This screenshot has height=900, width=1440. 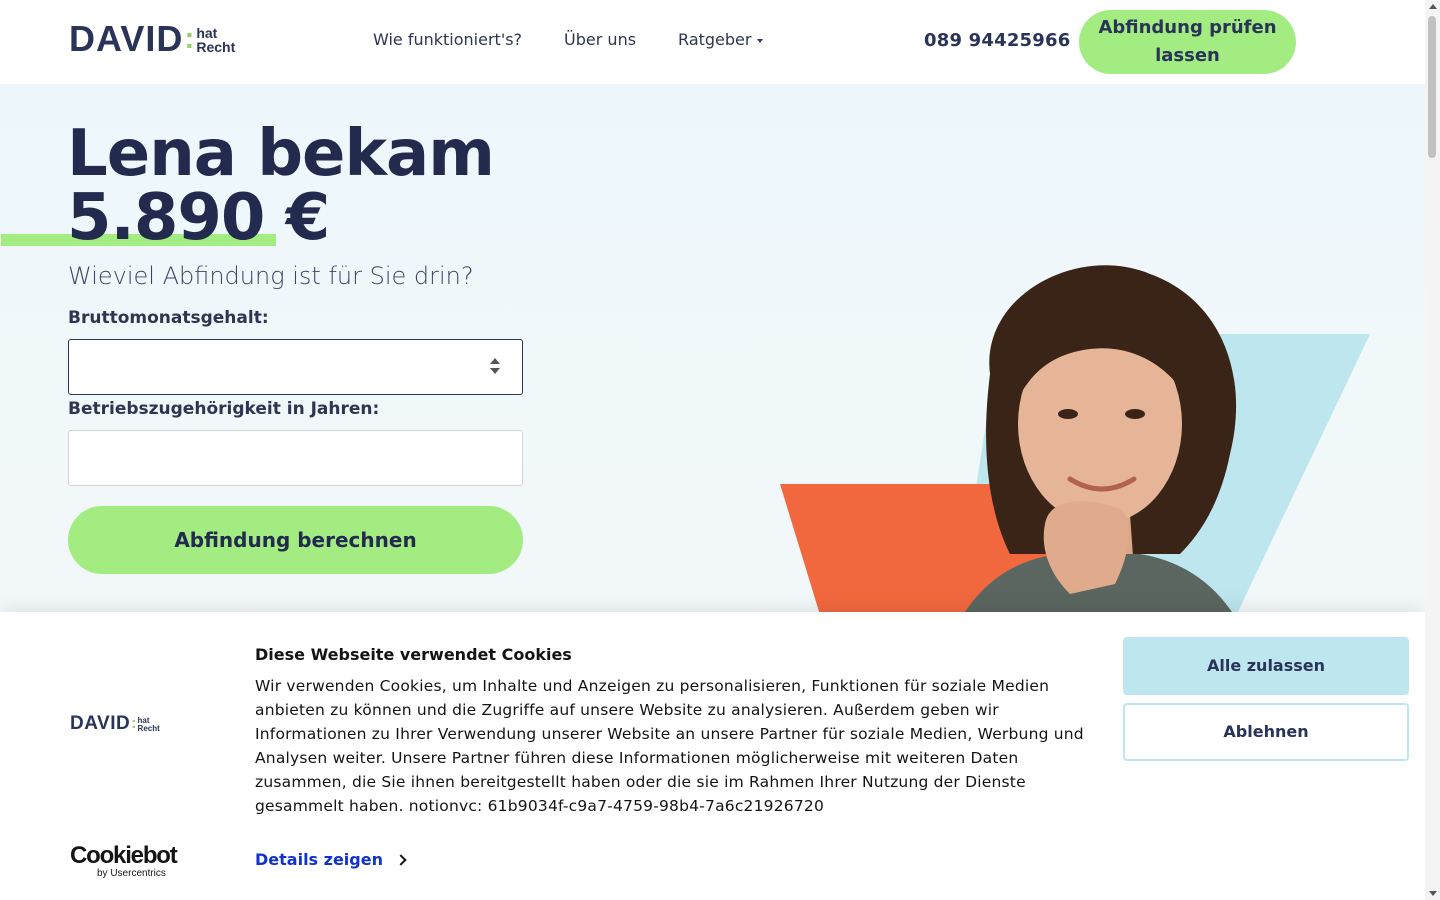 I want to click on years-input, so click(x=295, y=458).